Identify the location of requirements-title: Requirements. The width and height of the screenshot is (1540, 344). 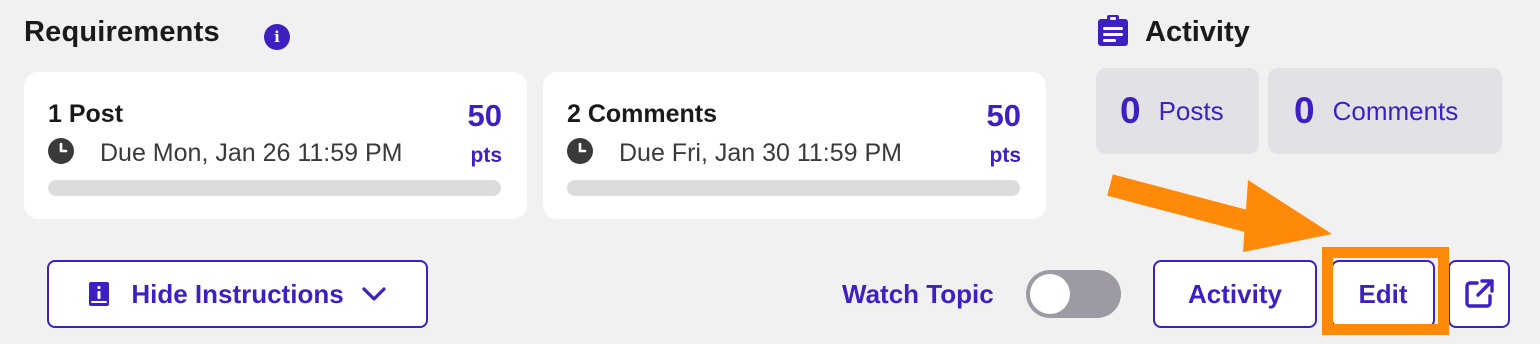
(122, 32).